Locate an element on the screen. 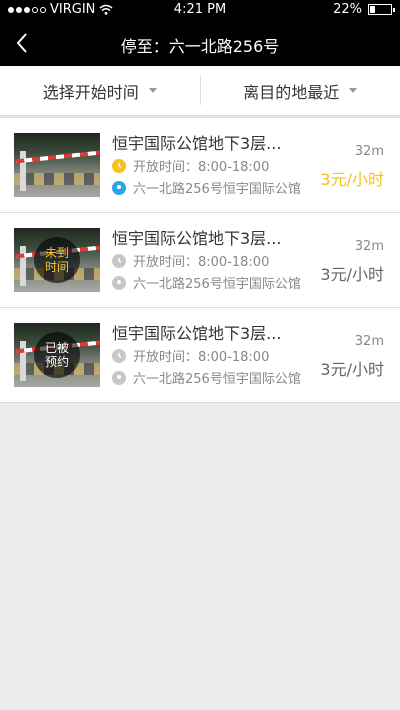  filter-bar: 选择开始时间 离目的地最近 is located at coordinates (200, 91).